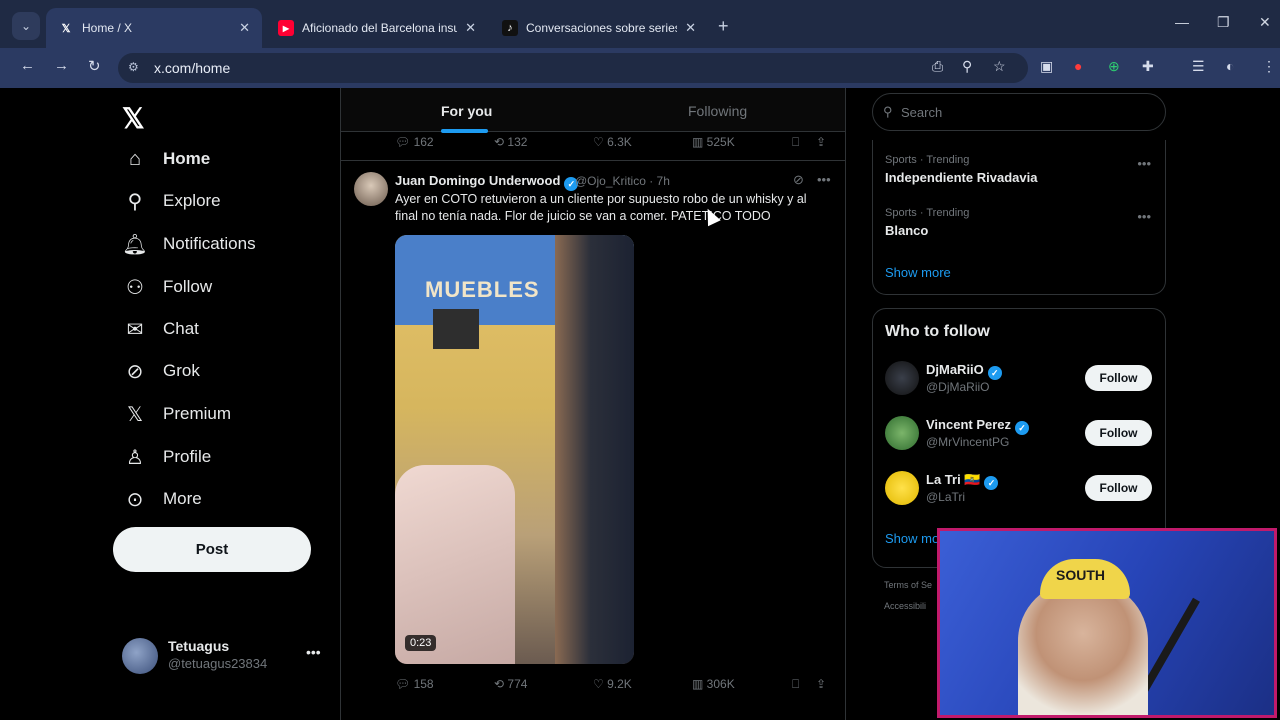 This screenshot has width=1280, height=720. I want to click on zoom-icon: ⚲, so click(967, 66).